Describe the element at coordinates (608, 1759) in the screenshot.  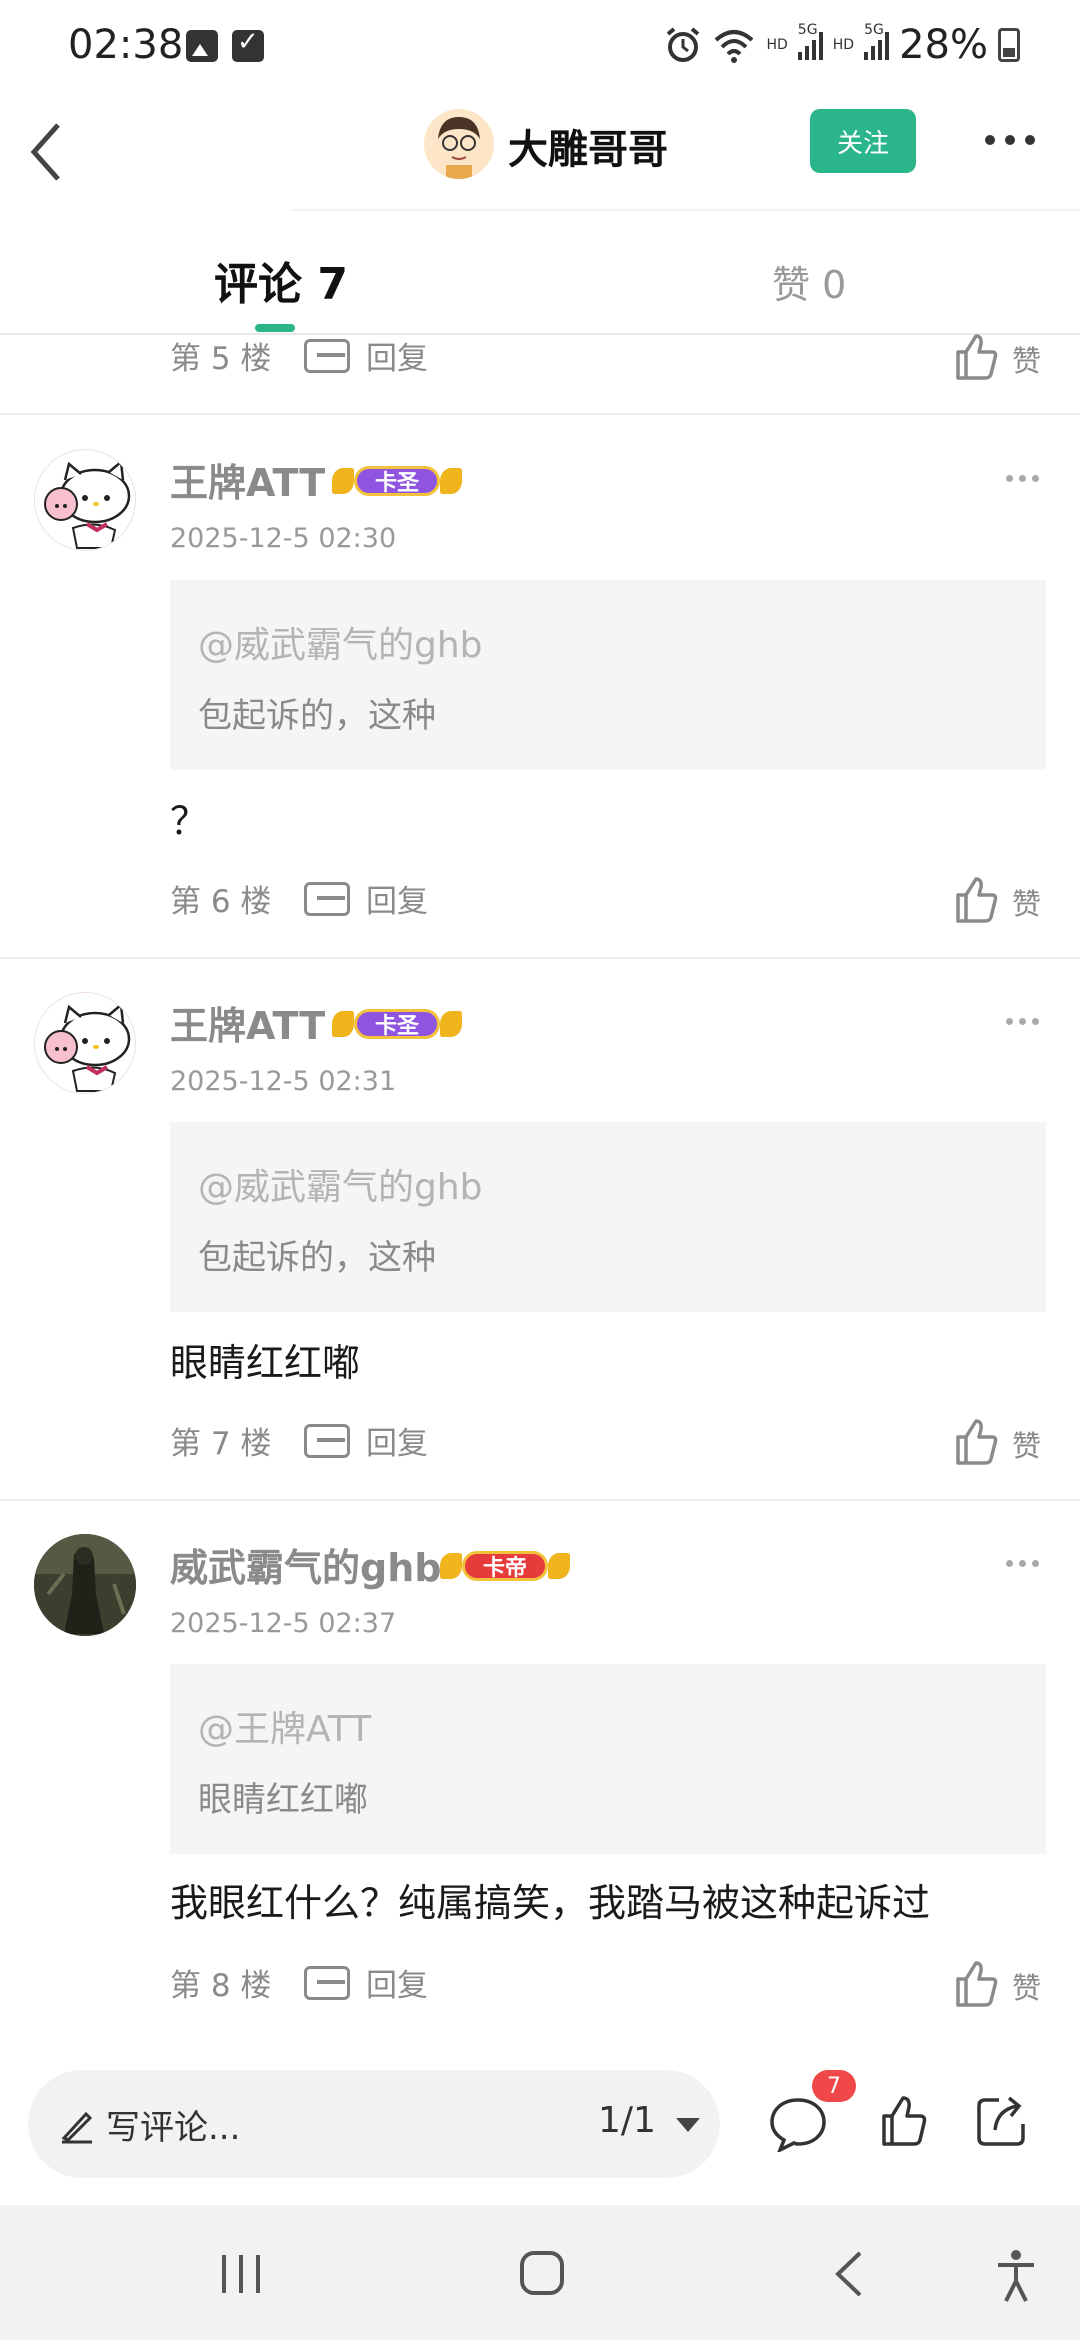
I see `quoted-comment: @王牌ATT 眼睛红红嘟` at that location.